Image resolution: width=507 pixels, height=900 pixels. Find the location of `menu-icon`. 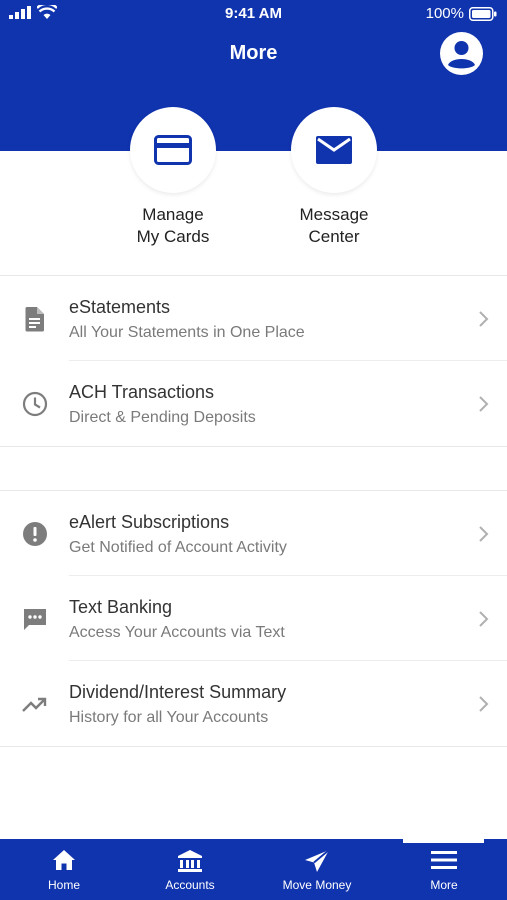

menu-icon is located at coordinates (444, 860).